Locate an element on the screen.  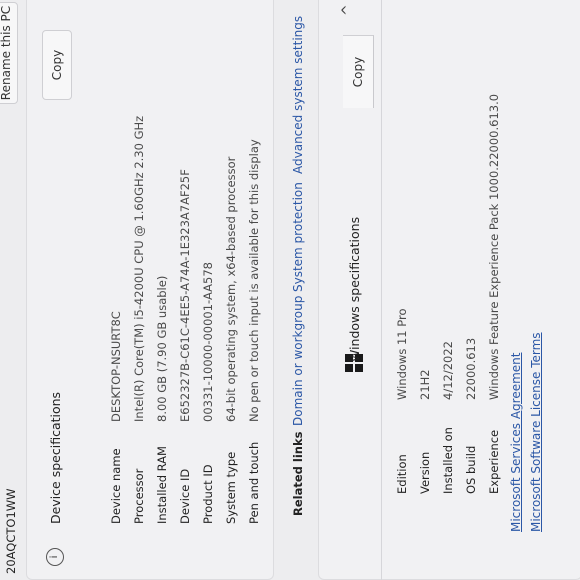
spec-label: Device name is located at coordinates (116, 486).